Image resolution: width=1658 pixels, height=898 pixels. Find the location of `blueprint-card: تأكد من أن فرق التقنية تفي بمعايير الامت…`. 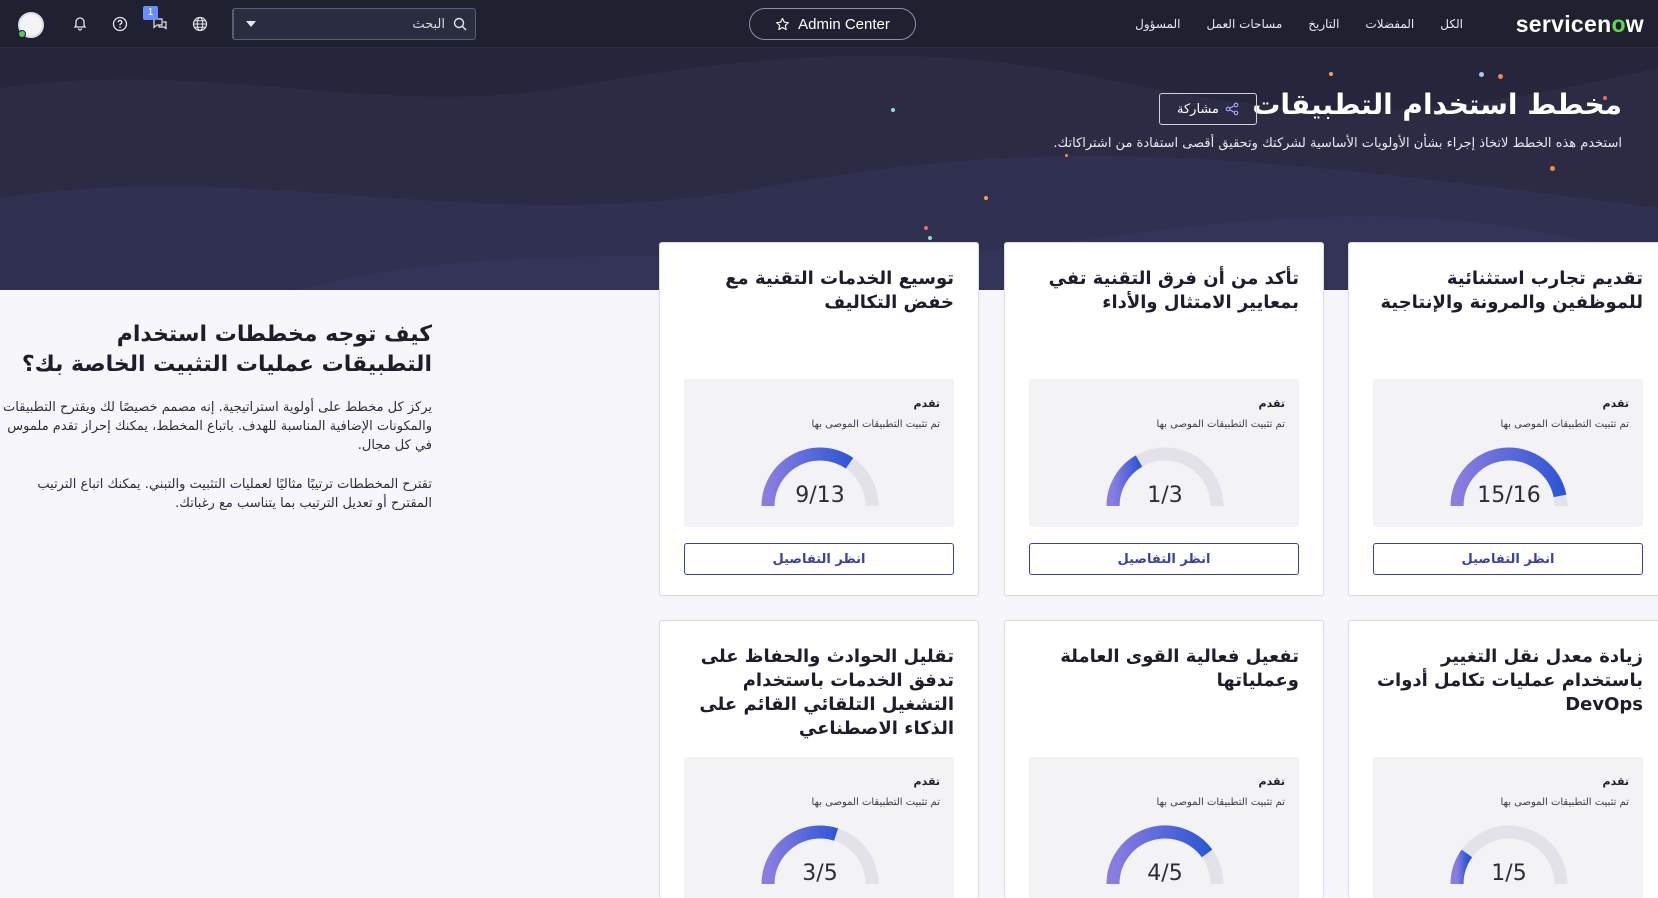

blueprint-card: تأكد من أن فرق التقنية تفي بمعايير الامت… is located at coordinates (1164, 419).